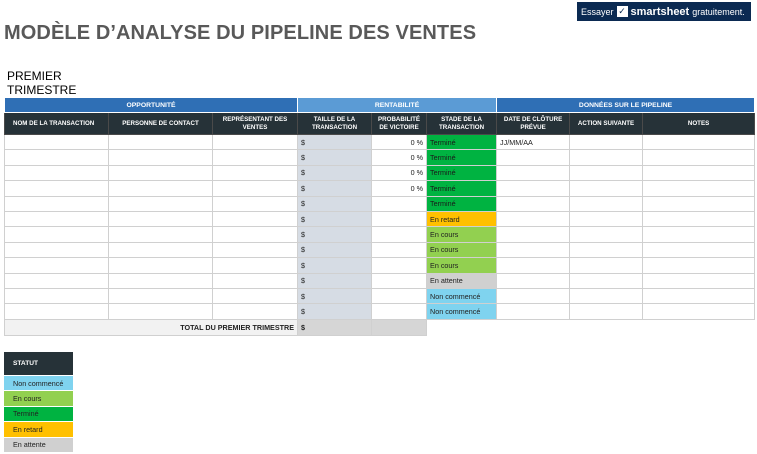  Describe the element at coordinates (462, 280) in the screenshot. I see `cell-stage: En attente` at that location.